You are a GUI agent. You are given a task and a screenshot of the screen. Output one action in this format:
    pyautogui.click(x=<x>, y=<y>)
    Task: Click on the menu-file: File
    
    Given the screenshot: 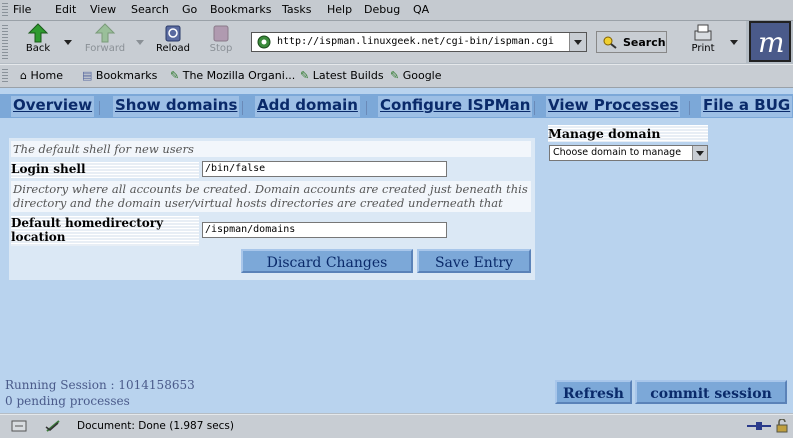 What is the action you would take?
    pyautogui.click(x=22, y=9)
    